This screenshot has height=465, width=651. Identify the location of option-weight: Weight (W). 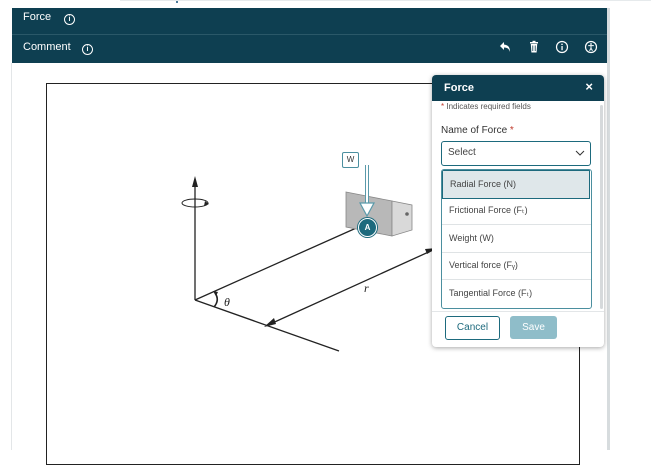
(516, 239).